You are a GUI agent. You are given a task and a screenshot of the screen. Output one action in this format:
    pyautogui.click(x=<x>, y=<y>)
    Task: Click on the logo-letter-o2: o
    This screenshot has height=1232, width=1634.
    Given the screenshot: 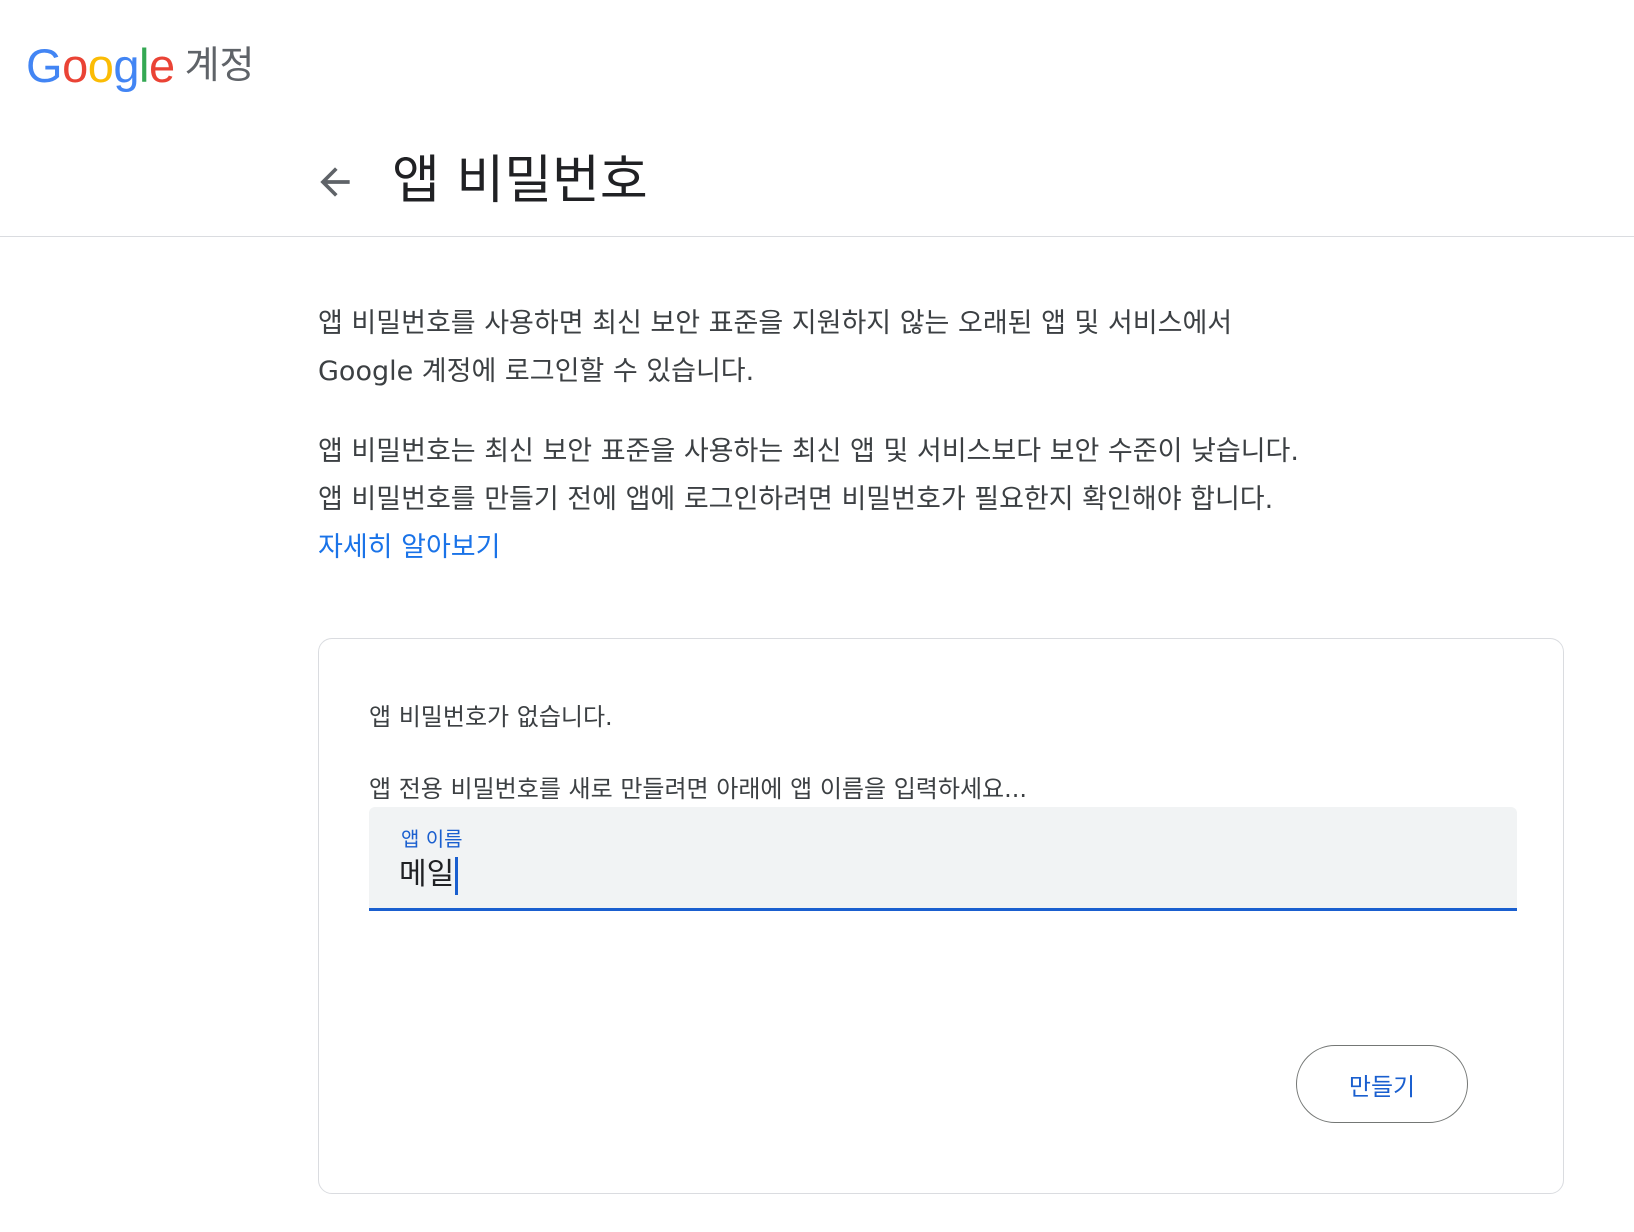 What is the action you would take?
    pyautogui.click(x=100, y=65)
    